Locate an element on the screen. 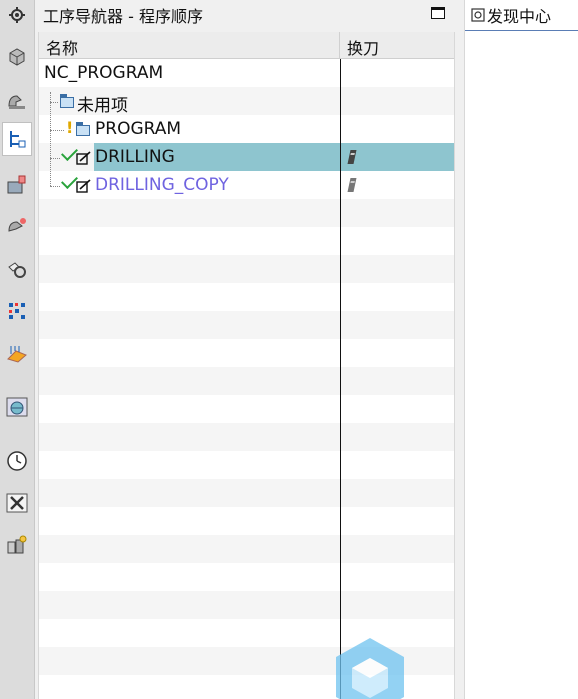  geometry-navigator-icon is located at coordinates (17, 227).